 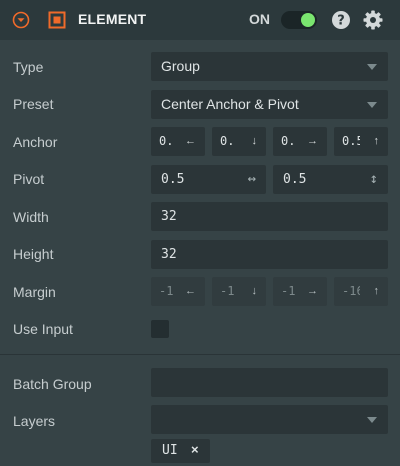 What do you see at coordinates (33, 104) in the screenshot?
I see `preset-label: Preset` at bounding box center [33, 104].